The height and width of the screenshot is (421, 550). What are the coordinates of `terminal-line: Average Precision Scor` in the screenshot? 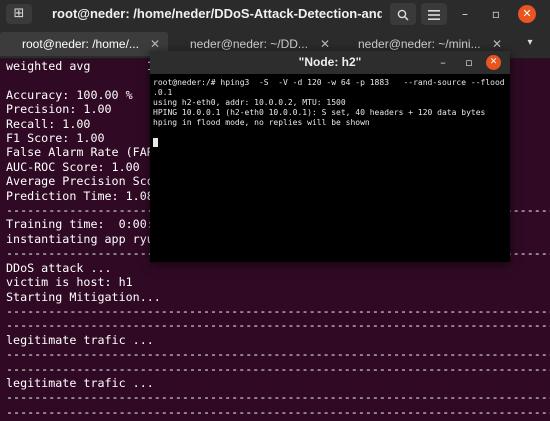 It's located at (83, 181).